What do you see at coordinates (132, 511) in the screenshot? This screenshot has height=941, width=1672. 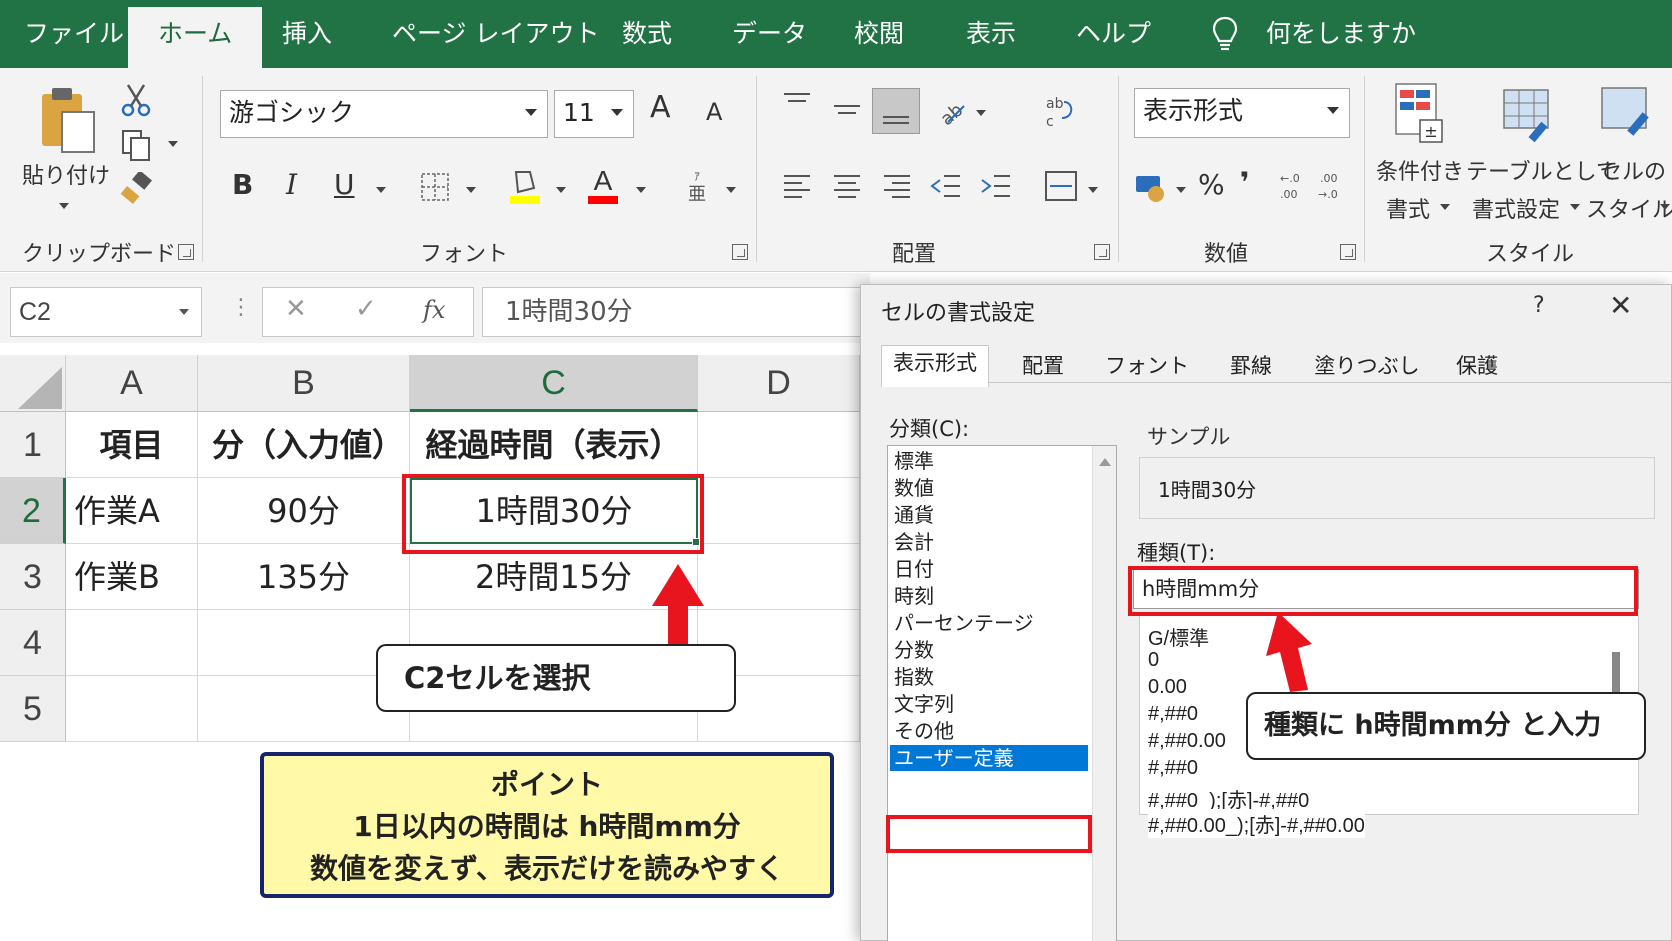 I see `cell-a2: 作業A` at bounding box center [132, 511].